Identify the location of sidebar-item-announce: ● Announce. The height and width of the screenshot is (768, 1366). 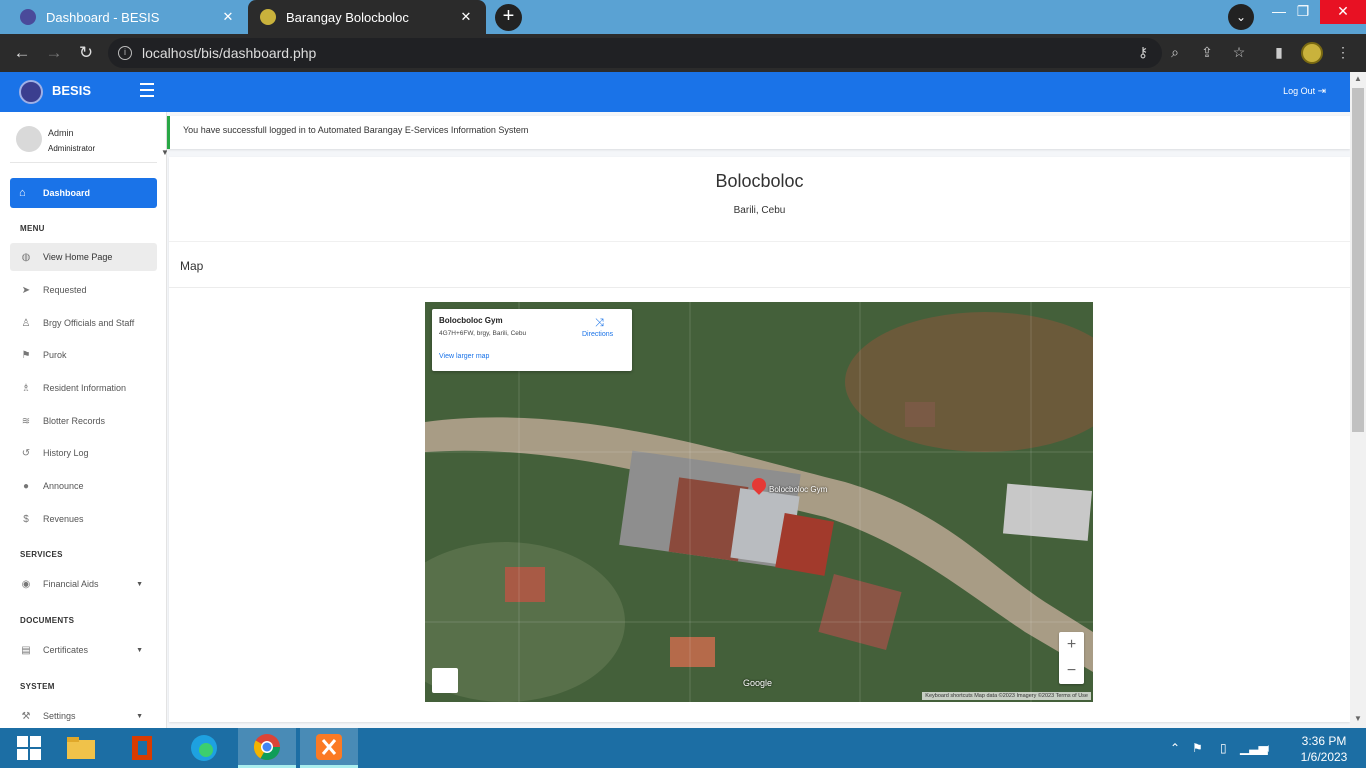
(83, 486).